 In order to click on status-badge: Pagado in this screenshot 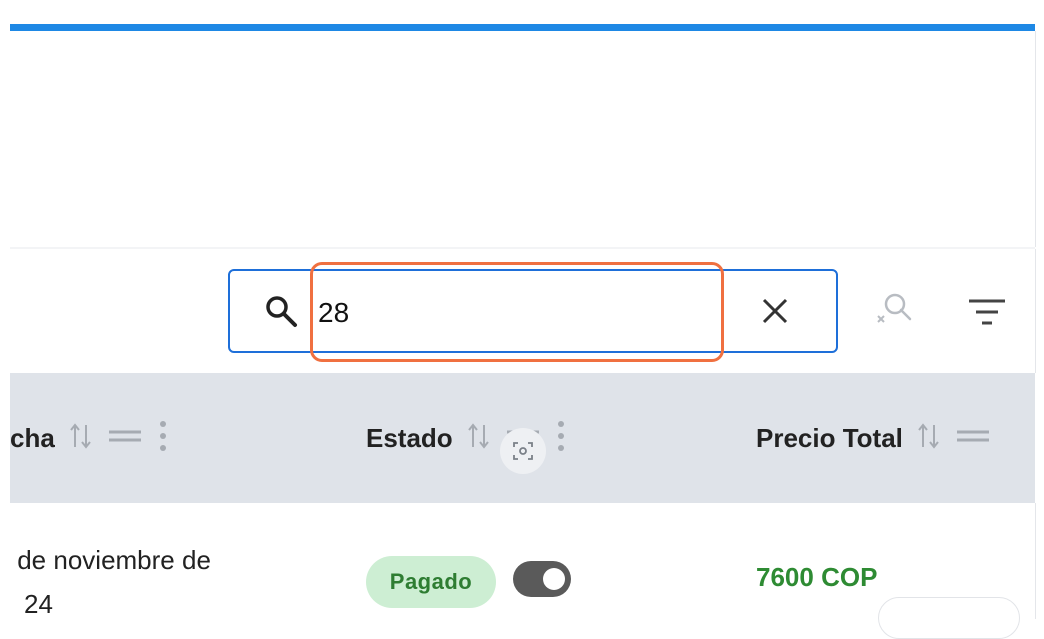, I will do `click(431, 582)`.